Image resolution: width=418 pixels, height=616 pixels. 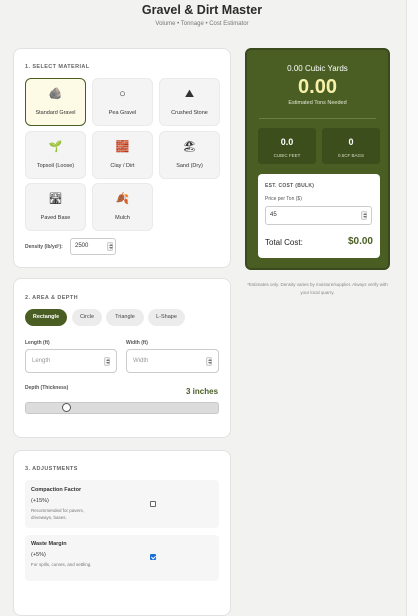 What do you see at coordinates (283, 199) in the screenshot?
I see `price-label: Price per Ton ($)` at bounding box center [283, 199].